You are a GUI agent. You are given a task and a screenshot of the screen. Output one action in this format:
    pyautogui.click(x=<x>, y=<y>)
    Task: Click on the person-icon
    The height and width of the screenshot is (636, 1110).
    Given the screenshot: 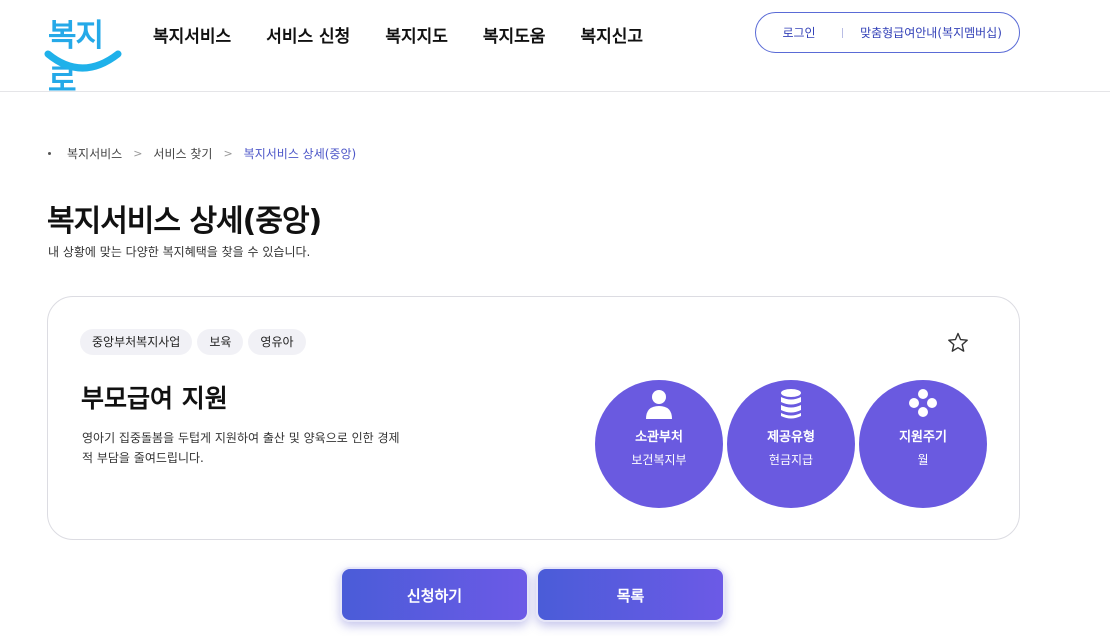 What is the action you would take?
    pyautogui.click(x=659, y=404)
    